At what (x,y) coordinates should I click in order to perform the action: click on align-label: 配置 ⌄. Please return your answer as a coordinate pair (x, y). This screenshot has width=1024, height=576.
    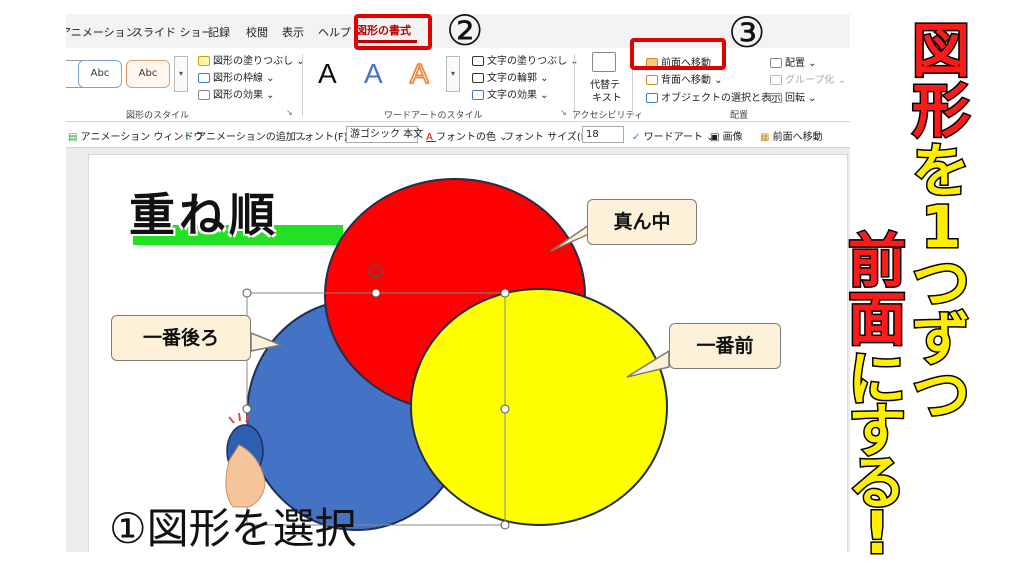
    Looking at the image, I should click on (801, 63).